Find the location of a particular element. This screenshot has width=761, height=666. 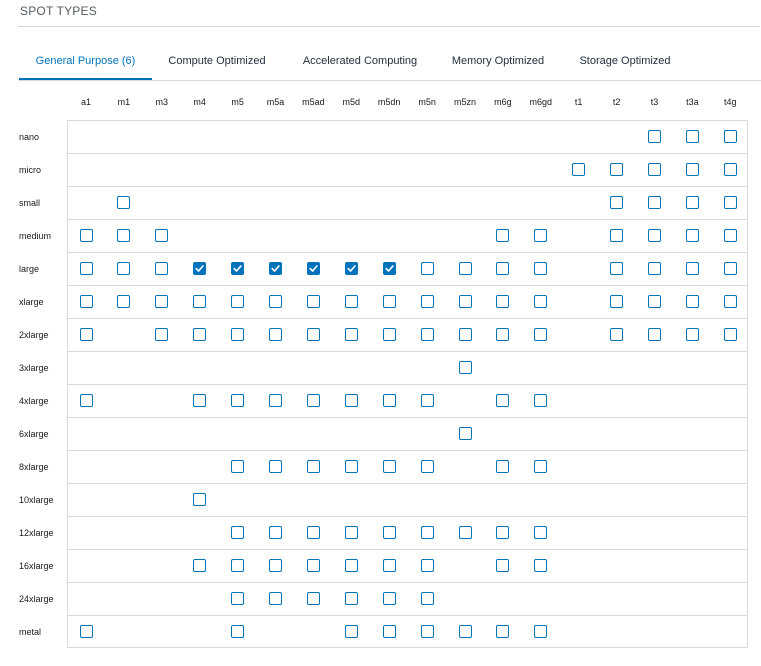

checkbox-a1-metal is located at coordinates (86, 631).